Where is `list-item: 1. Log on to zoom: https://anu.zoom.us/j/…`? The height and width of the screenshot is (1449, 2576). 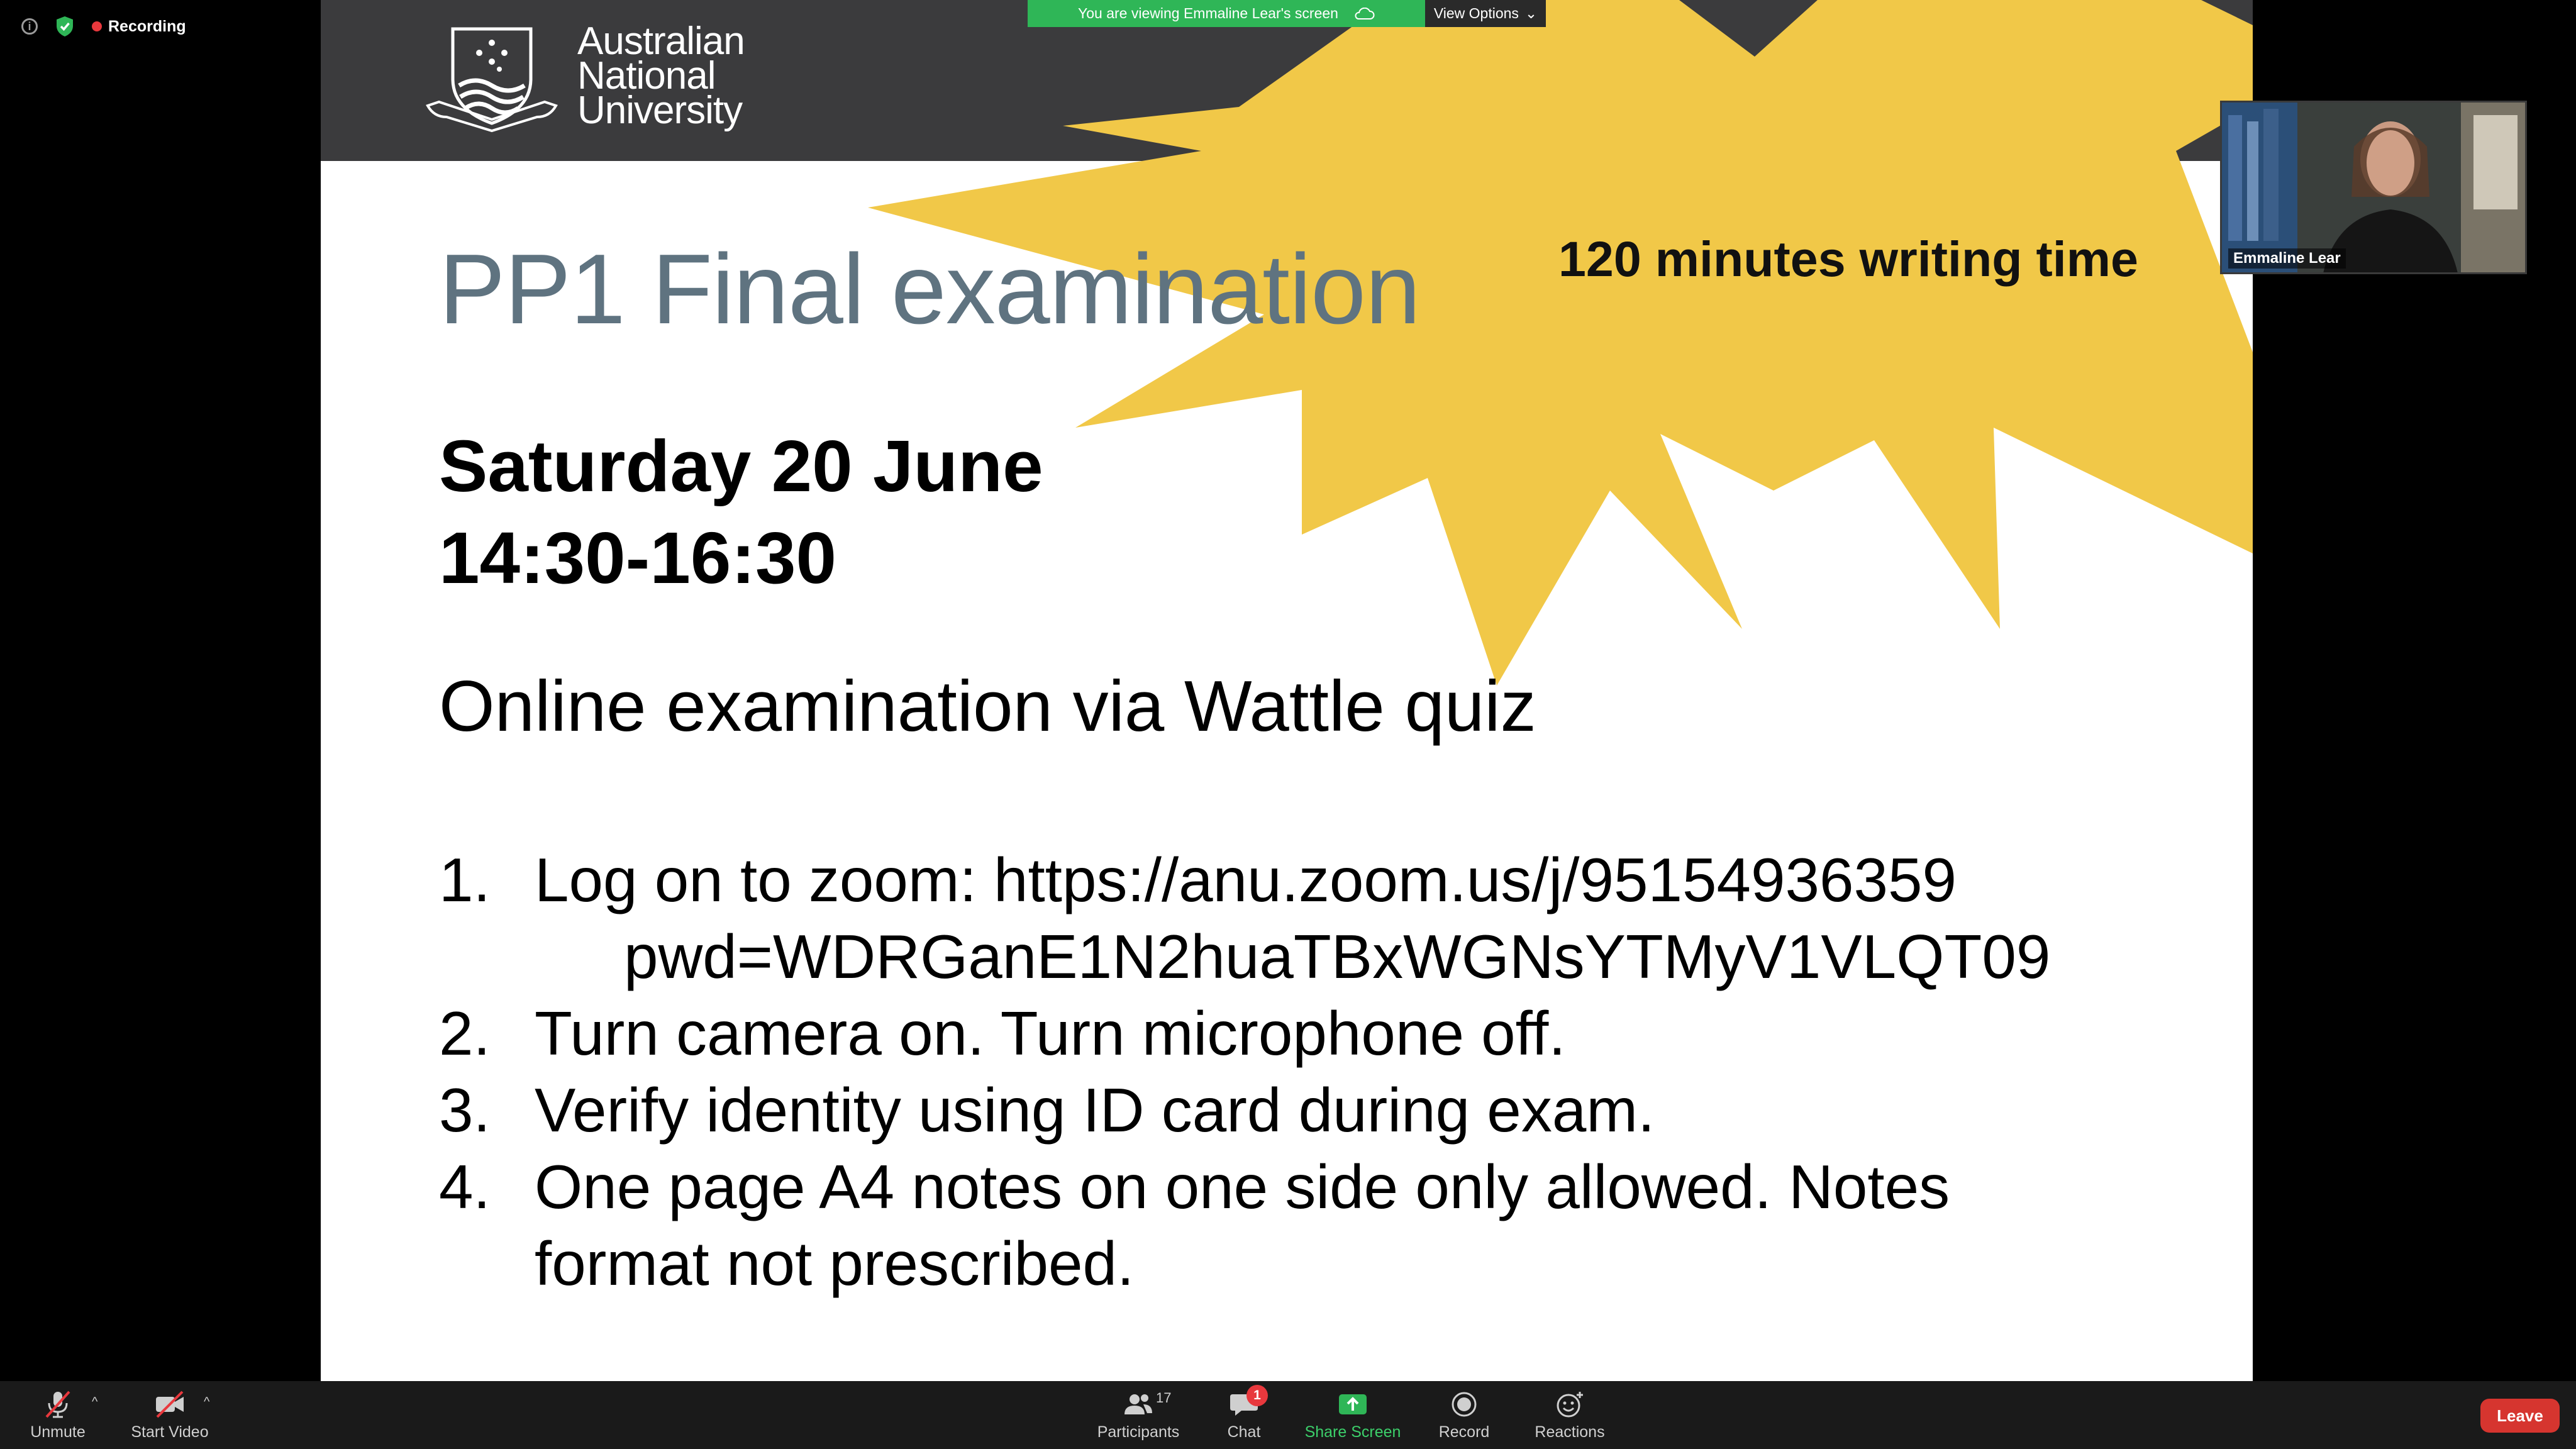 list-item: 1. Log on to zoom: https://anu.zoom.us/j/… is located at coordinates (1198, 879).